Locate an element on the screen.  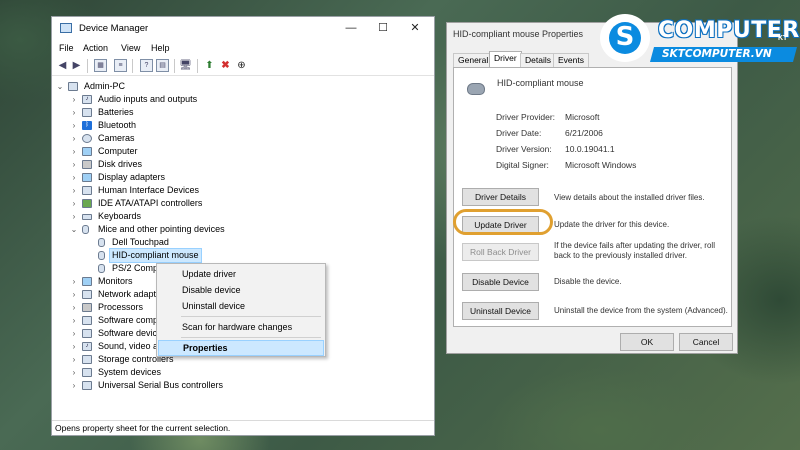
tree-item-processors: › Processors is located at coordinates (115, 307).